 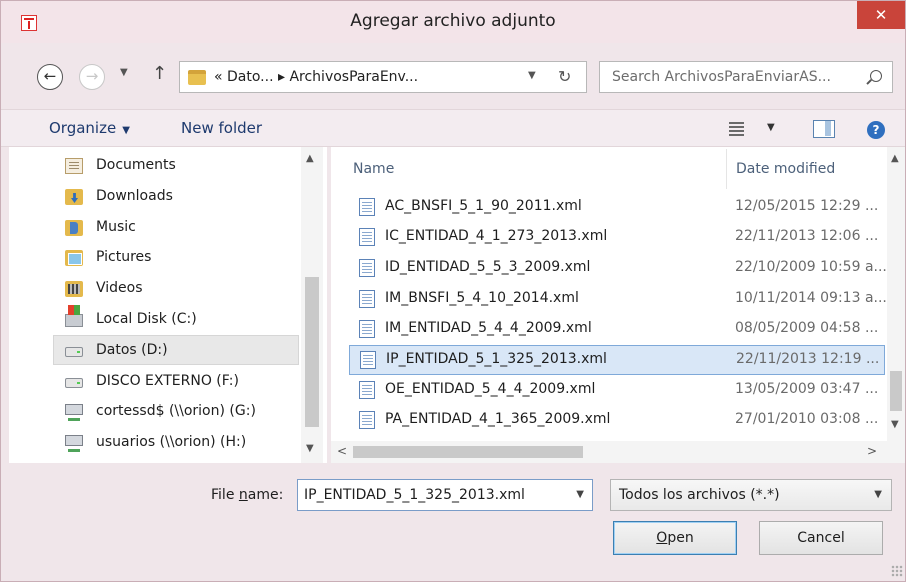 I want to click on file-name: IP_ENTIDAD_5_1_325_2013.xml, so click(x=496, y=359).